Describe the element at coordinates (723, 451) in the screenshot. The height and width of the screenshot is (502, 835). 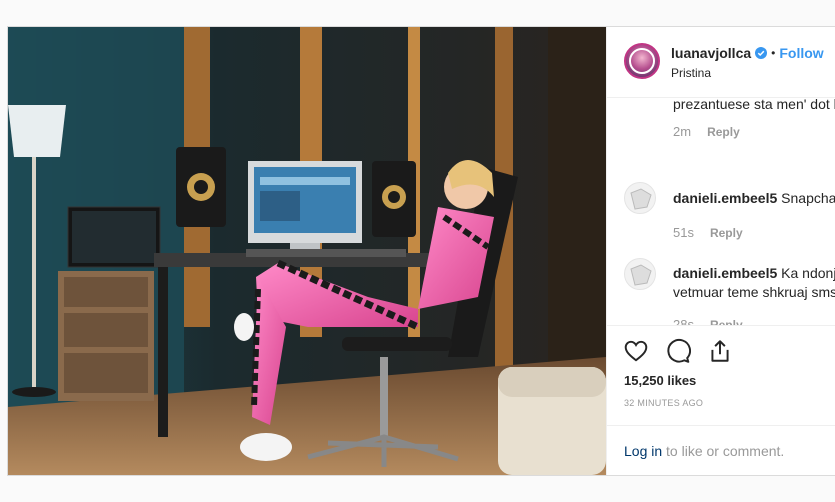
I see `login-prompt-text: to like or comment.` at that location.